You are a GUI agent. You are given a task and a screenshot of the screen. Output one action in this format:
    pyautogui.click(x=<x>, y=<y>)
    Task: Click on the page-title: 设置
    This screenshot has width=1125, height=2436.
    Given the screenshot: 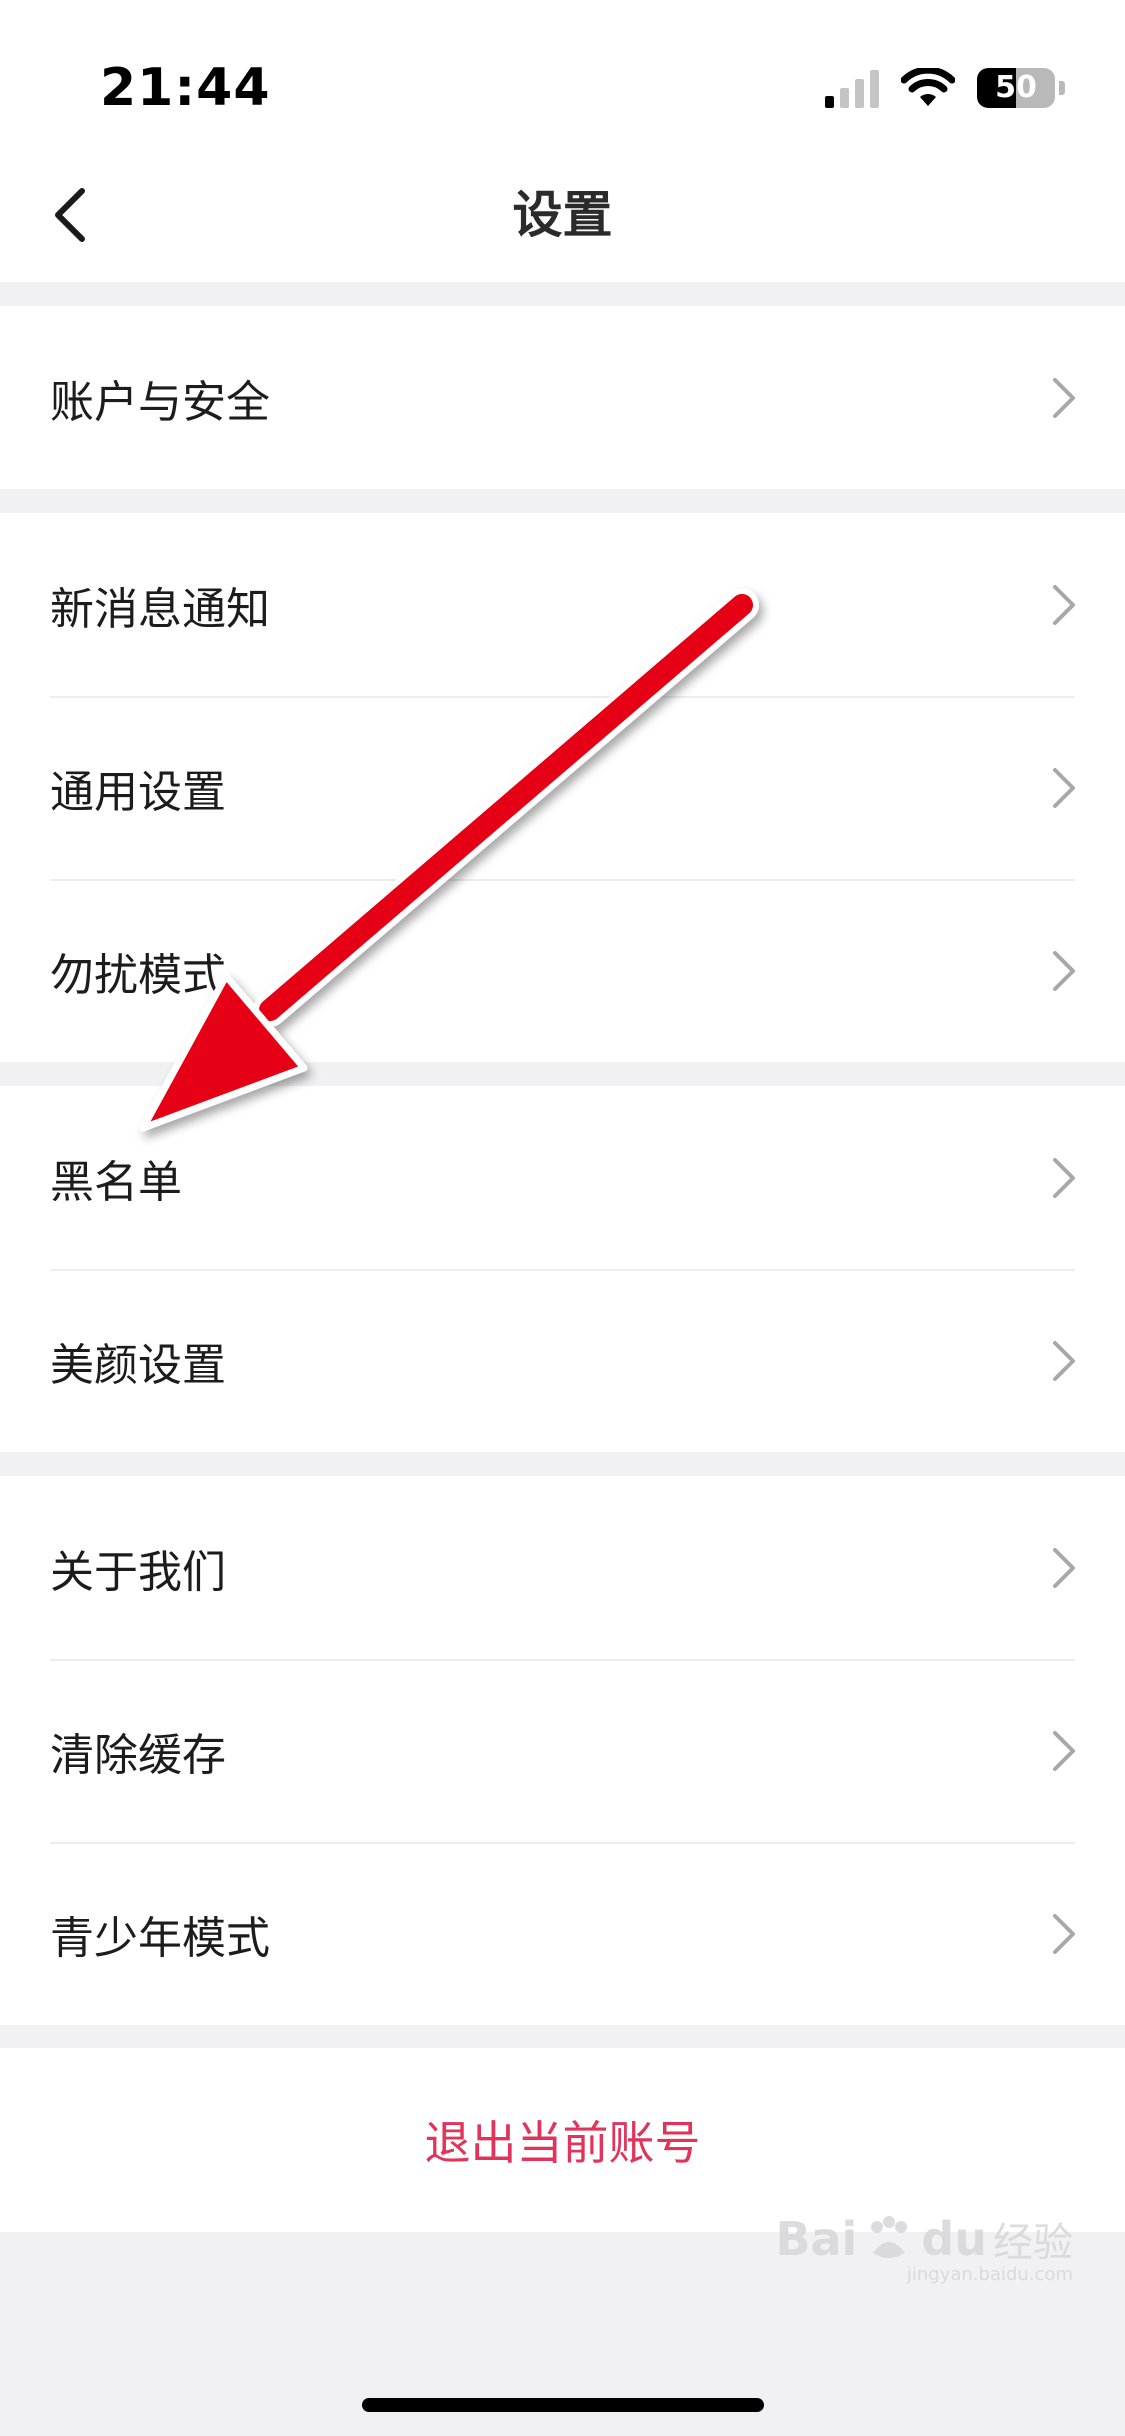 What is the action you would take?
    pyautogui.click(x=562, y=215)
    